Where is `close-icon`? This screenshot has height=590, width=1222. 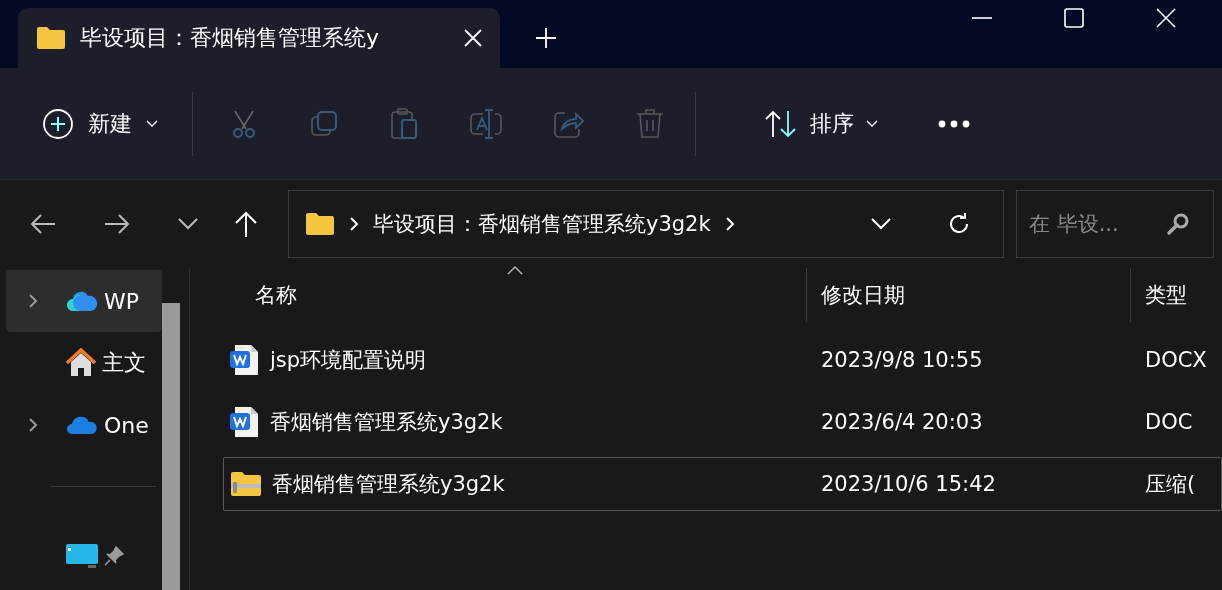 close-icon is located at coordinates (1166, 18).